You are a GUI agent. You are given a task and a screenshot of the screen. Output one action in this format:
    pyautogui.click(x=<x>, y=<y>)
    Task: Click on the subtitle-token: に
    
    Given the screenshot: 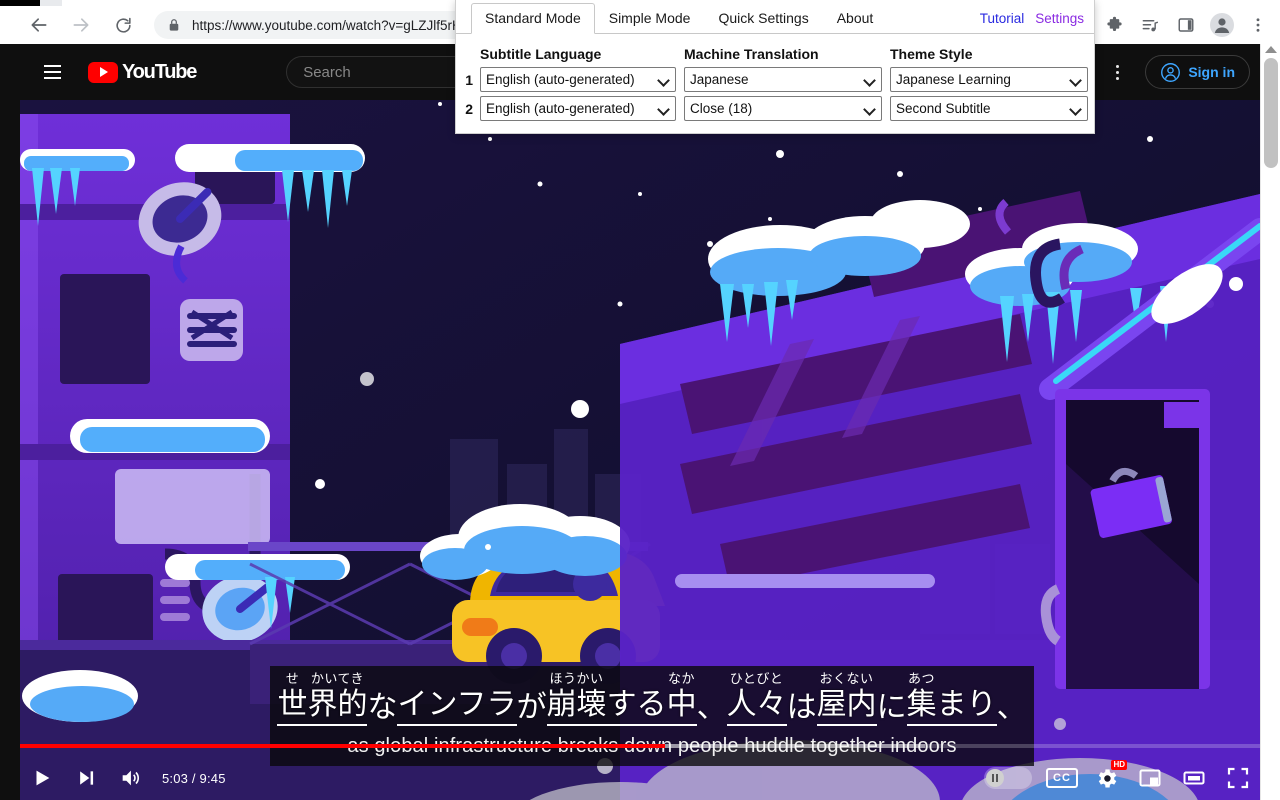 What is the action you would take?
    pyautogui.click(x=892, y=700)
    